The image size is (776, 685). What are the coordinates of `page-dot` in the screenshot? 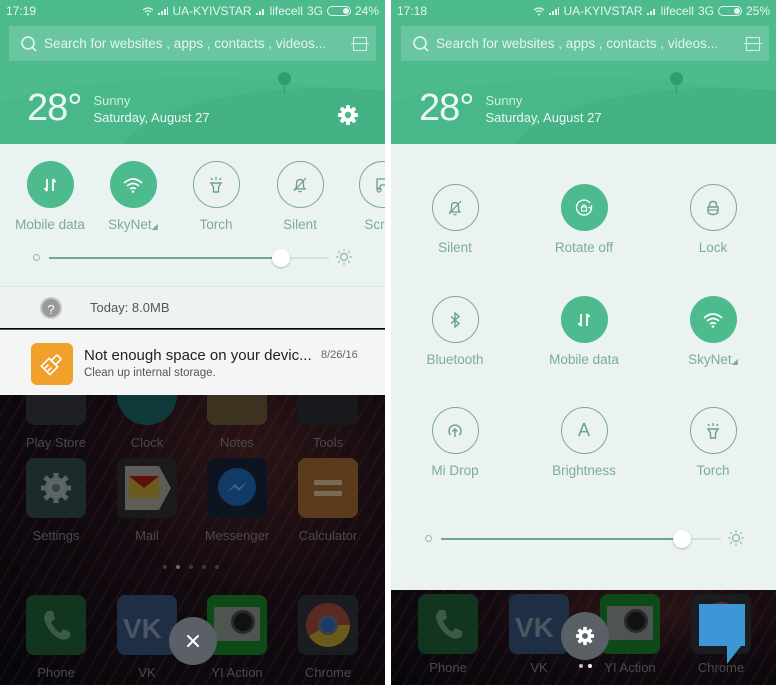 It's located at (204, 567).